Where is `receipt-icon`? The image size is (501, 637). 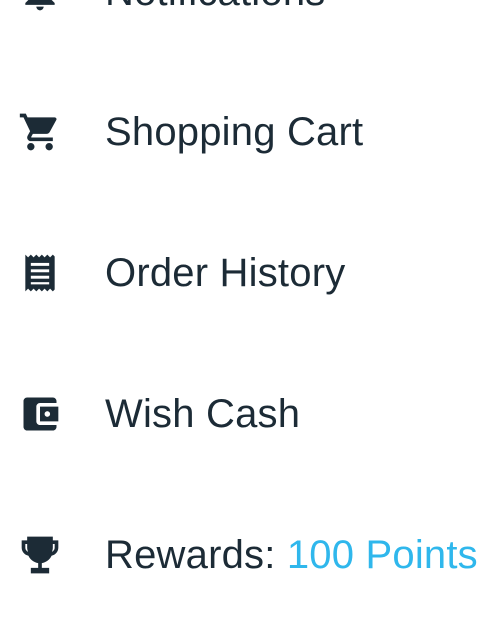 receipt-icon is located at coordinates (40, 273).